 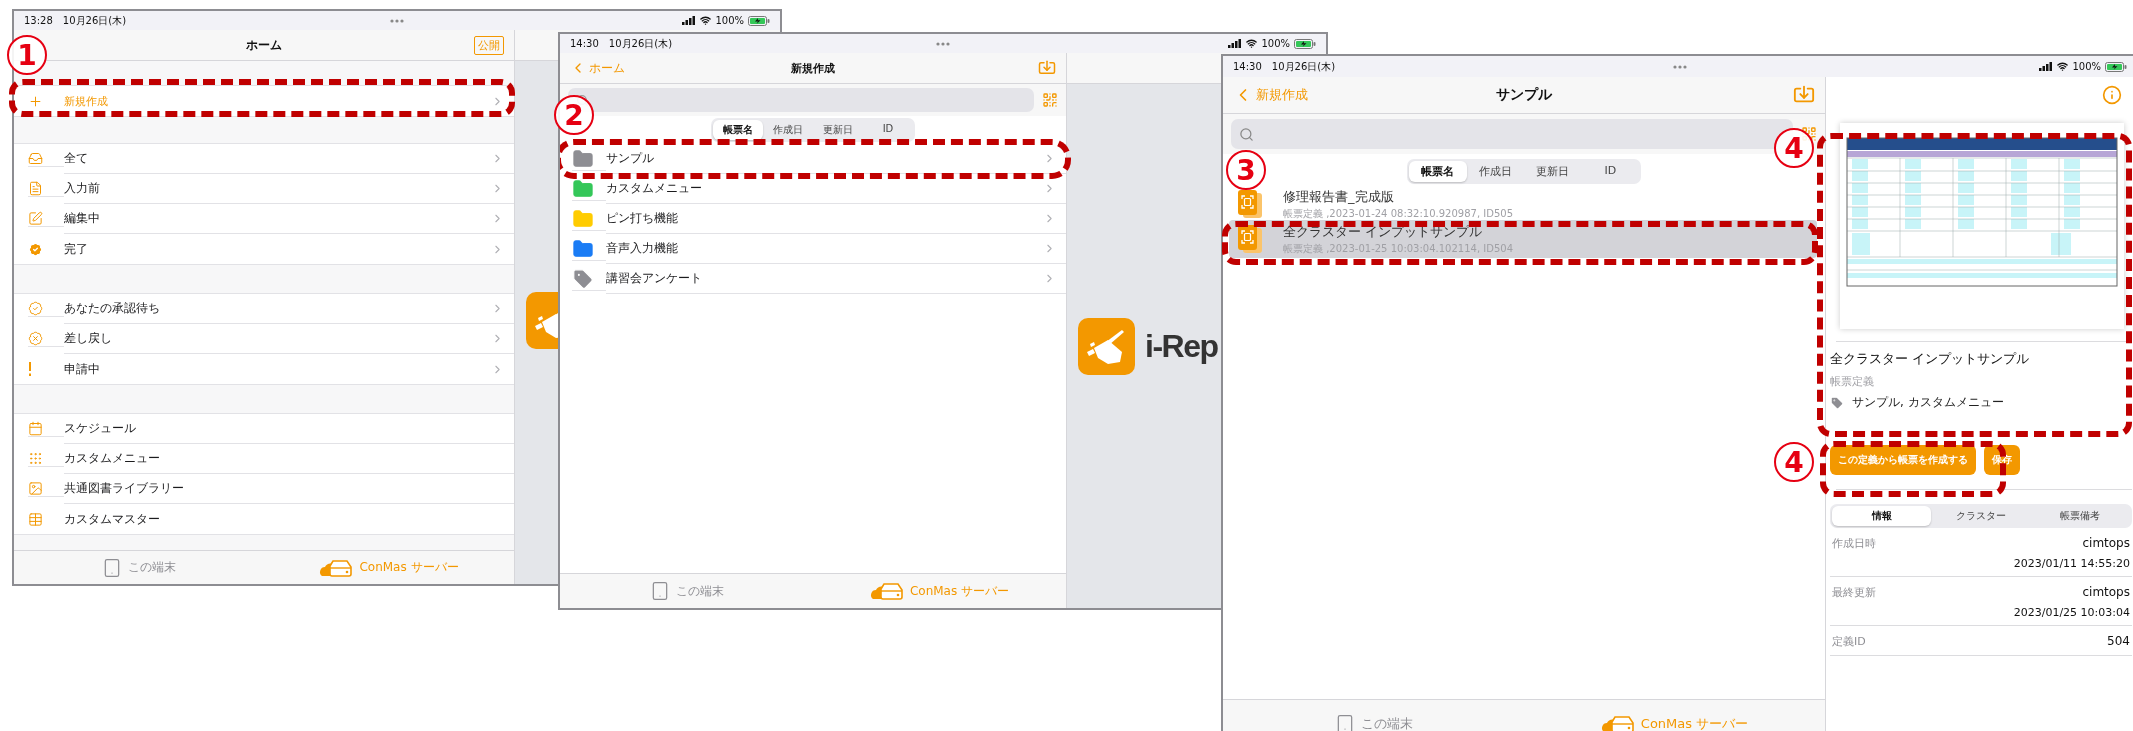 I want to click on exclamation-icon, so click(x=30, y=369).